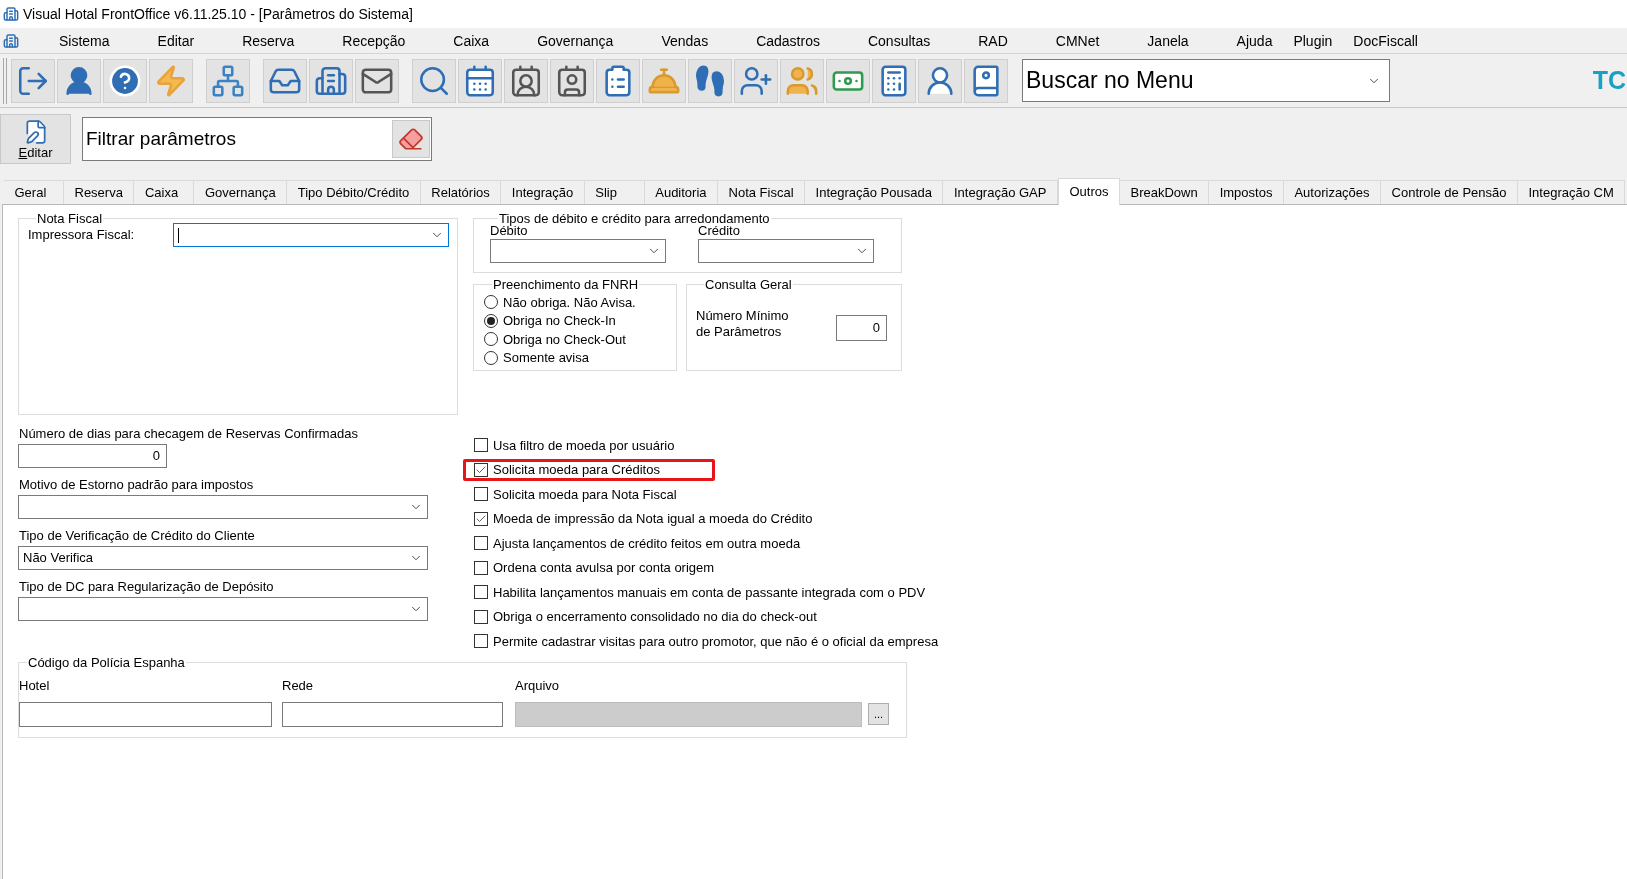 The image size is (1627, 879). Describe the element at coordinates (354, 192) in the screenshot. I see `tab: Tipo Débito/Crédito` at that location.